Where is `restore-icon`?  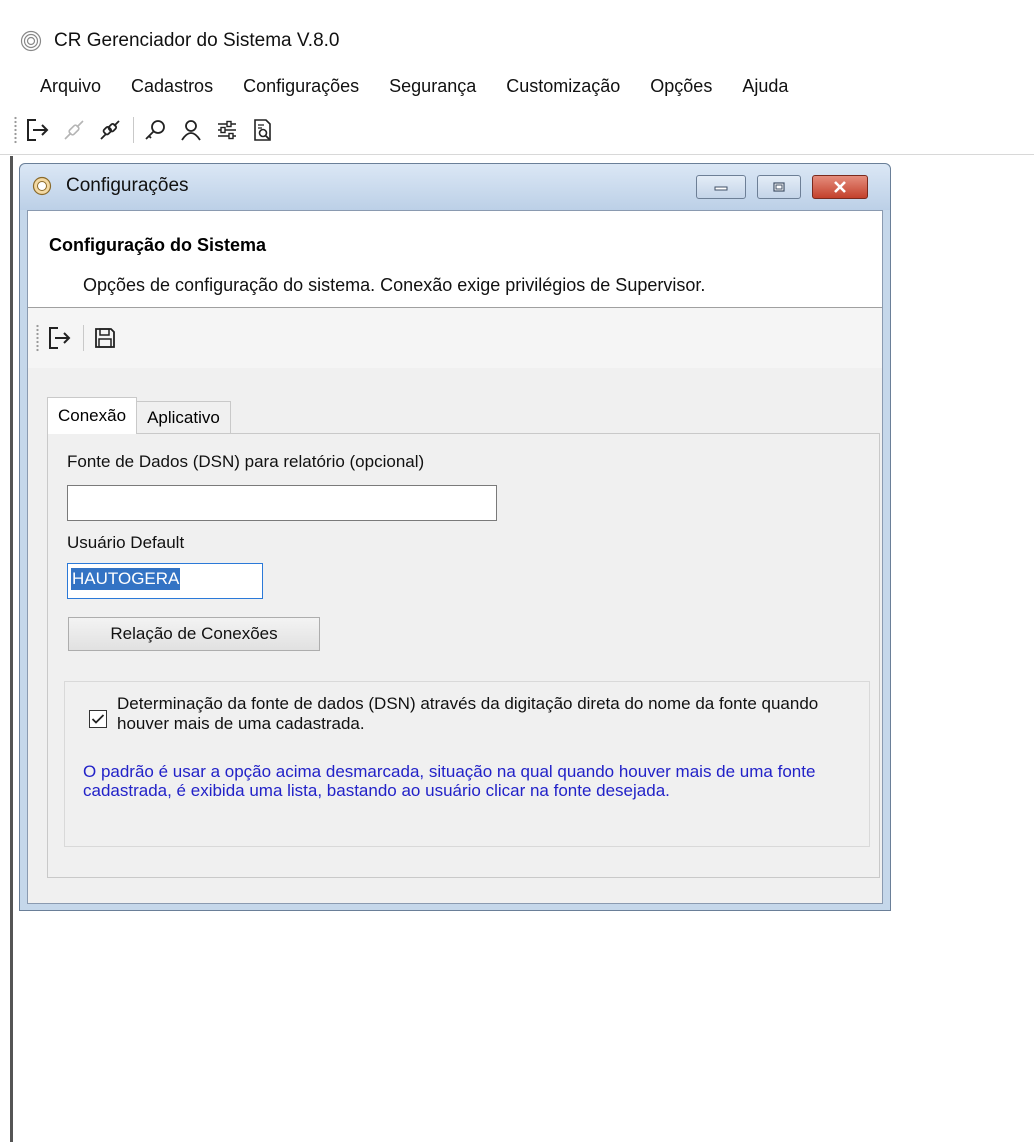
restore-icon is located at coordinates (779, 187).